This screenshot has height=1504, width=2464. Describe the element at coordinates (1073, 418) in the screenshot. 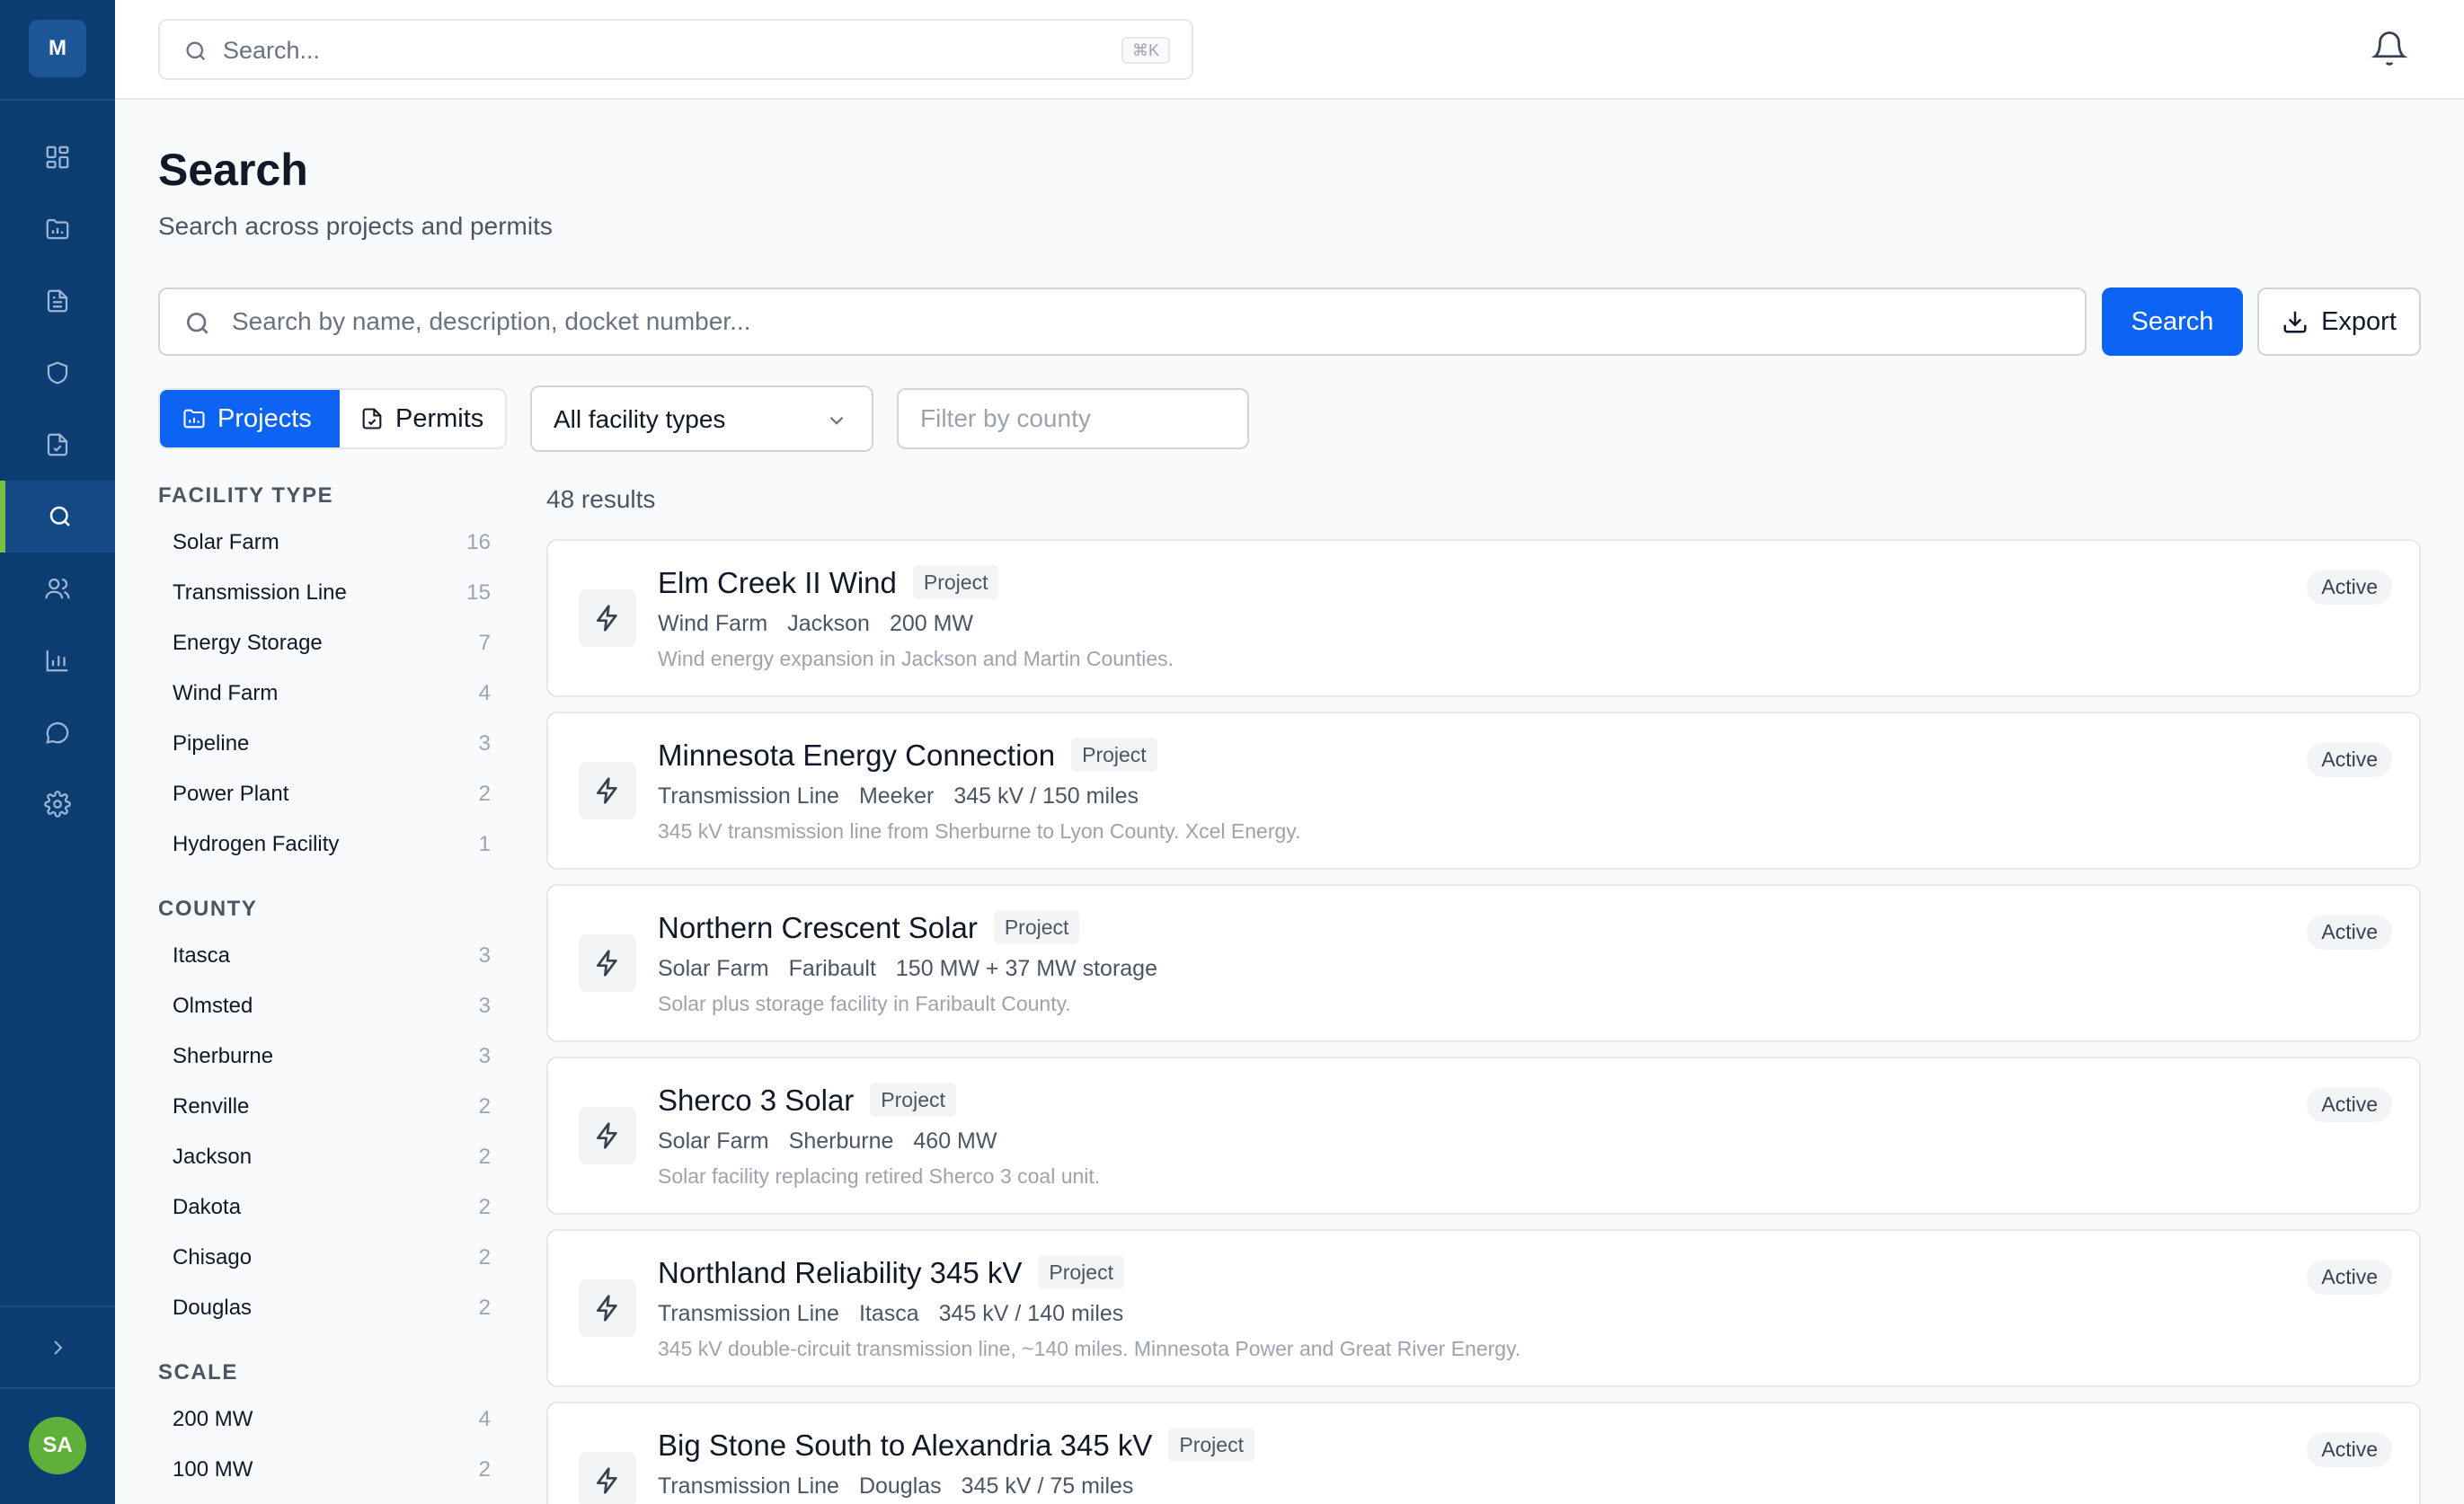

I see `county-filter-input` at that location.